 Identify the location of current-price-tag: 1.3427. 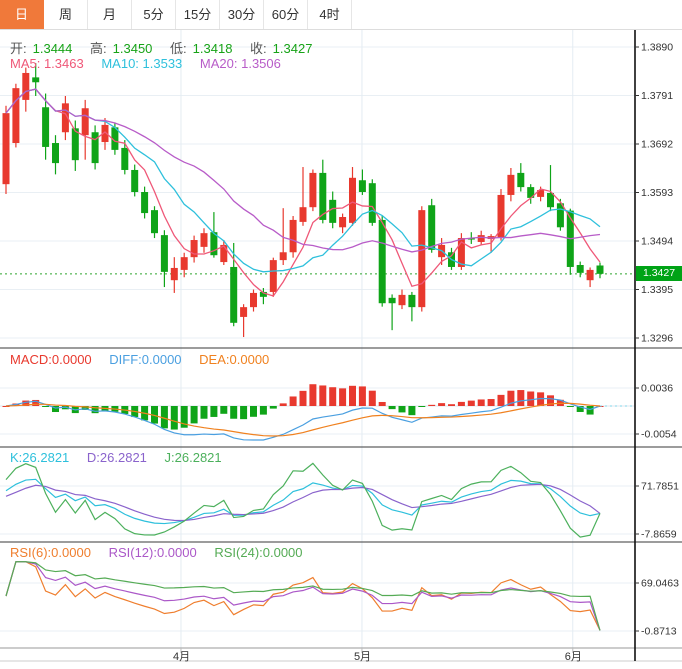
(659, 274).